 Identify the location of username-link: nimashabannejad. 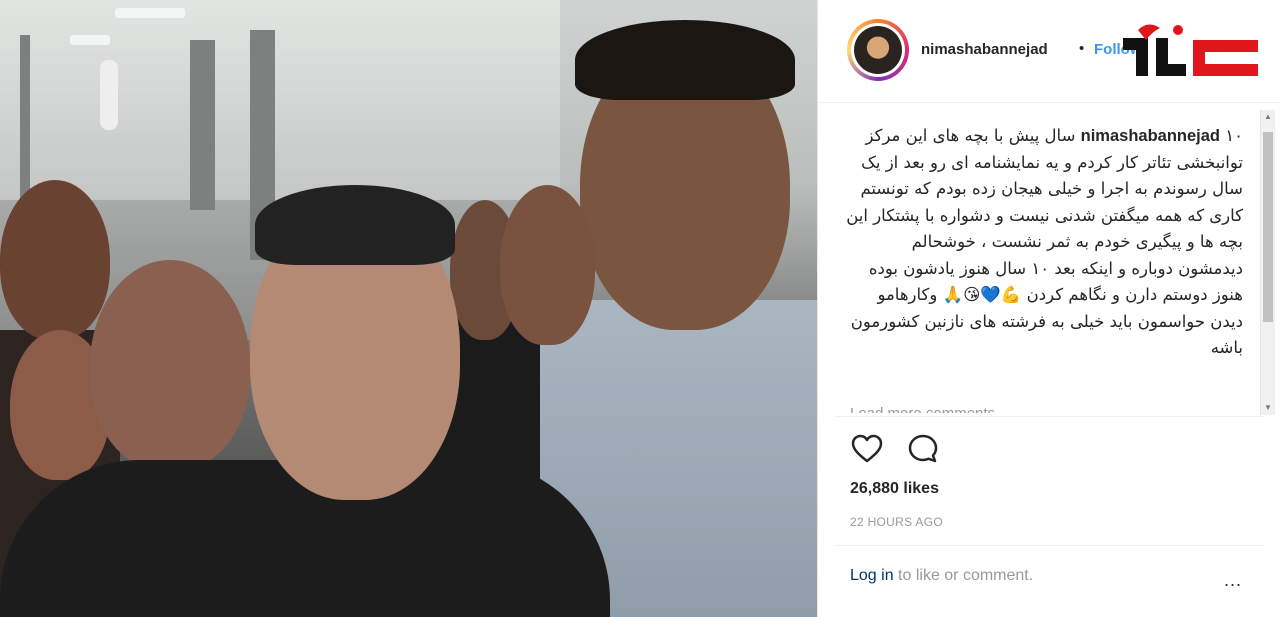
(984, 49).